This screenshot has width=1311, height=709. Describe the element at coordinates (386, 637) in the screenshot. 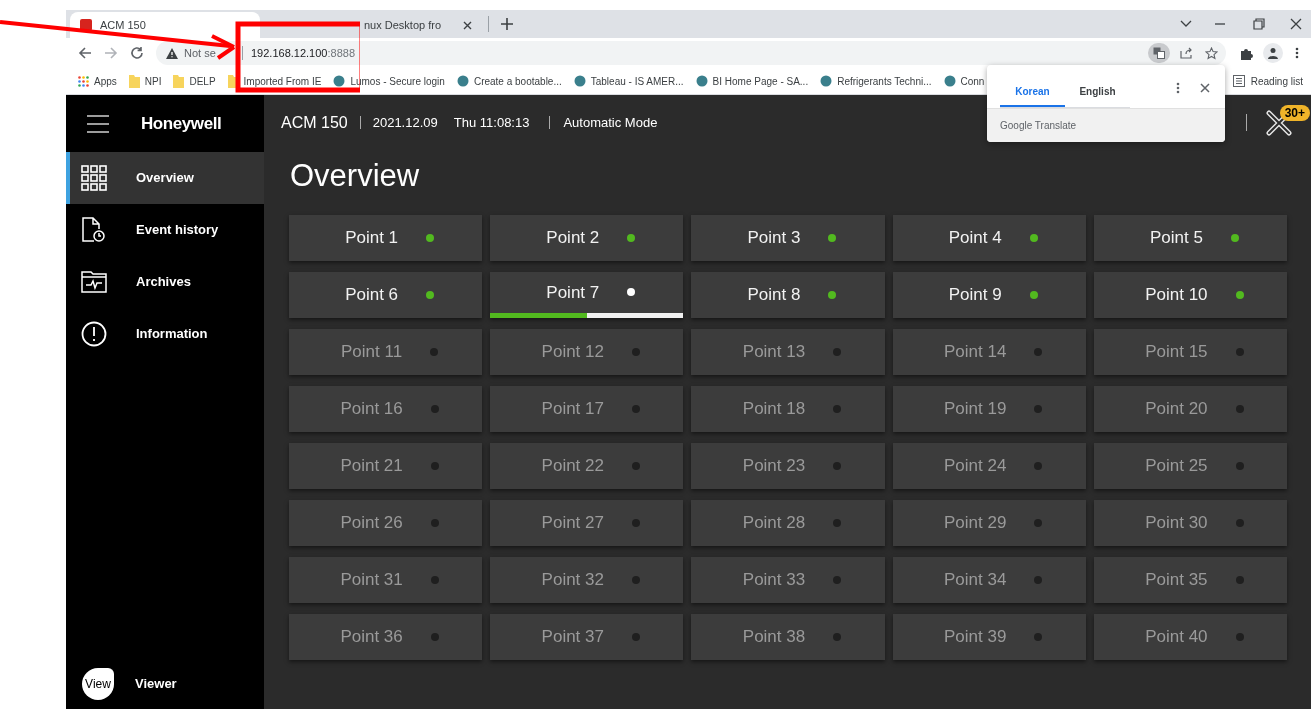

I see `point-card: Point 36` at that location.